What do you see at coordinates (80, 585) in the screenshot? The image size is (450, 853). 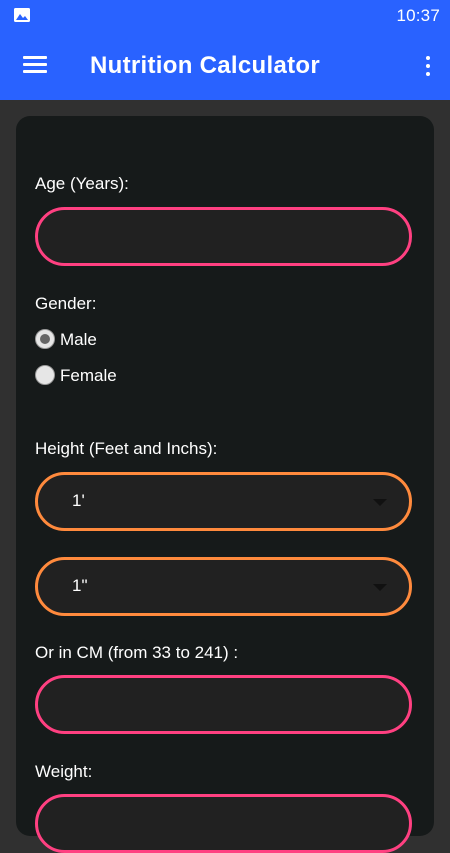 I see `height-inches-value: 1"` at bounding box center [80, 585].